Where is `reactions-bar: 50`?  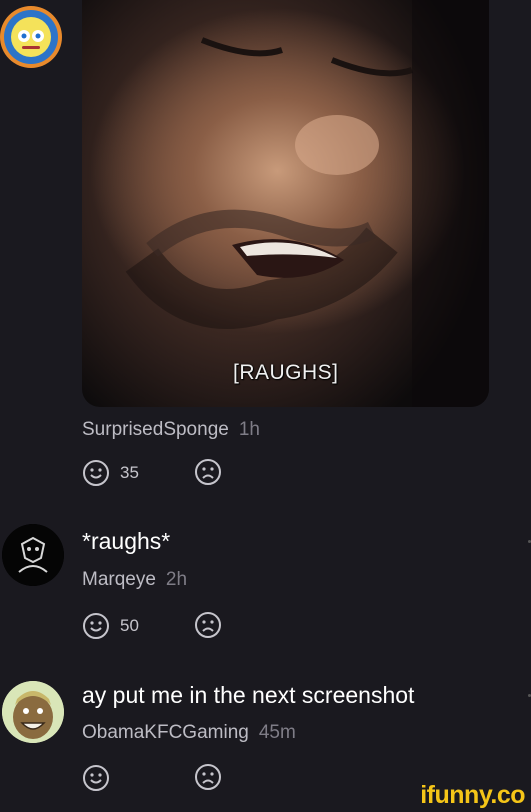 reactions-bar: 50 is located at coordinates (162, 626).